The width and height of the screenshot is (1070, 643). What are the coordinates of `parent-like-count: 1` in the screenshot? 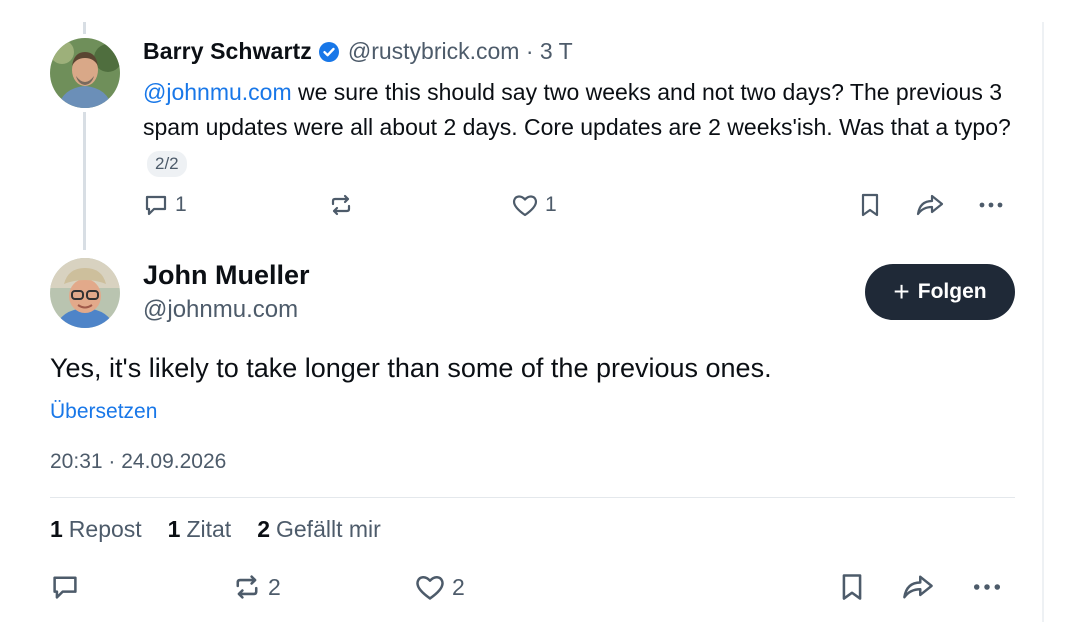 It's located at (551, 204).